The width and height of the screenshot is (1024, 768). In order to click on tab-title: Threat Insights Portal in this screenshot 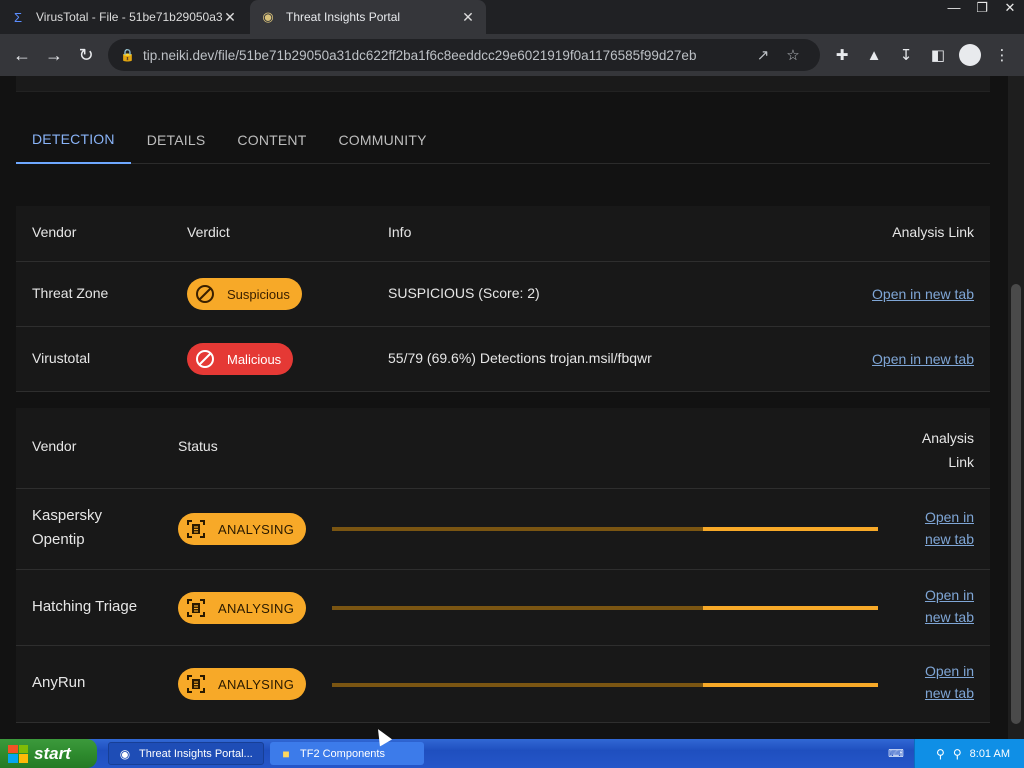, I will do `click(343, 17)`.